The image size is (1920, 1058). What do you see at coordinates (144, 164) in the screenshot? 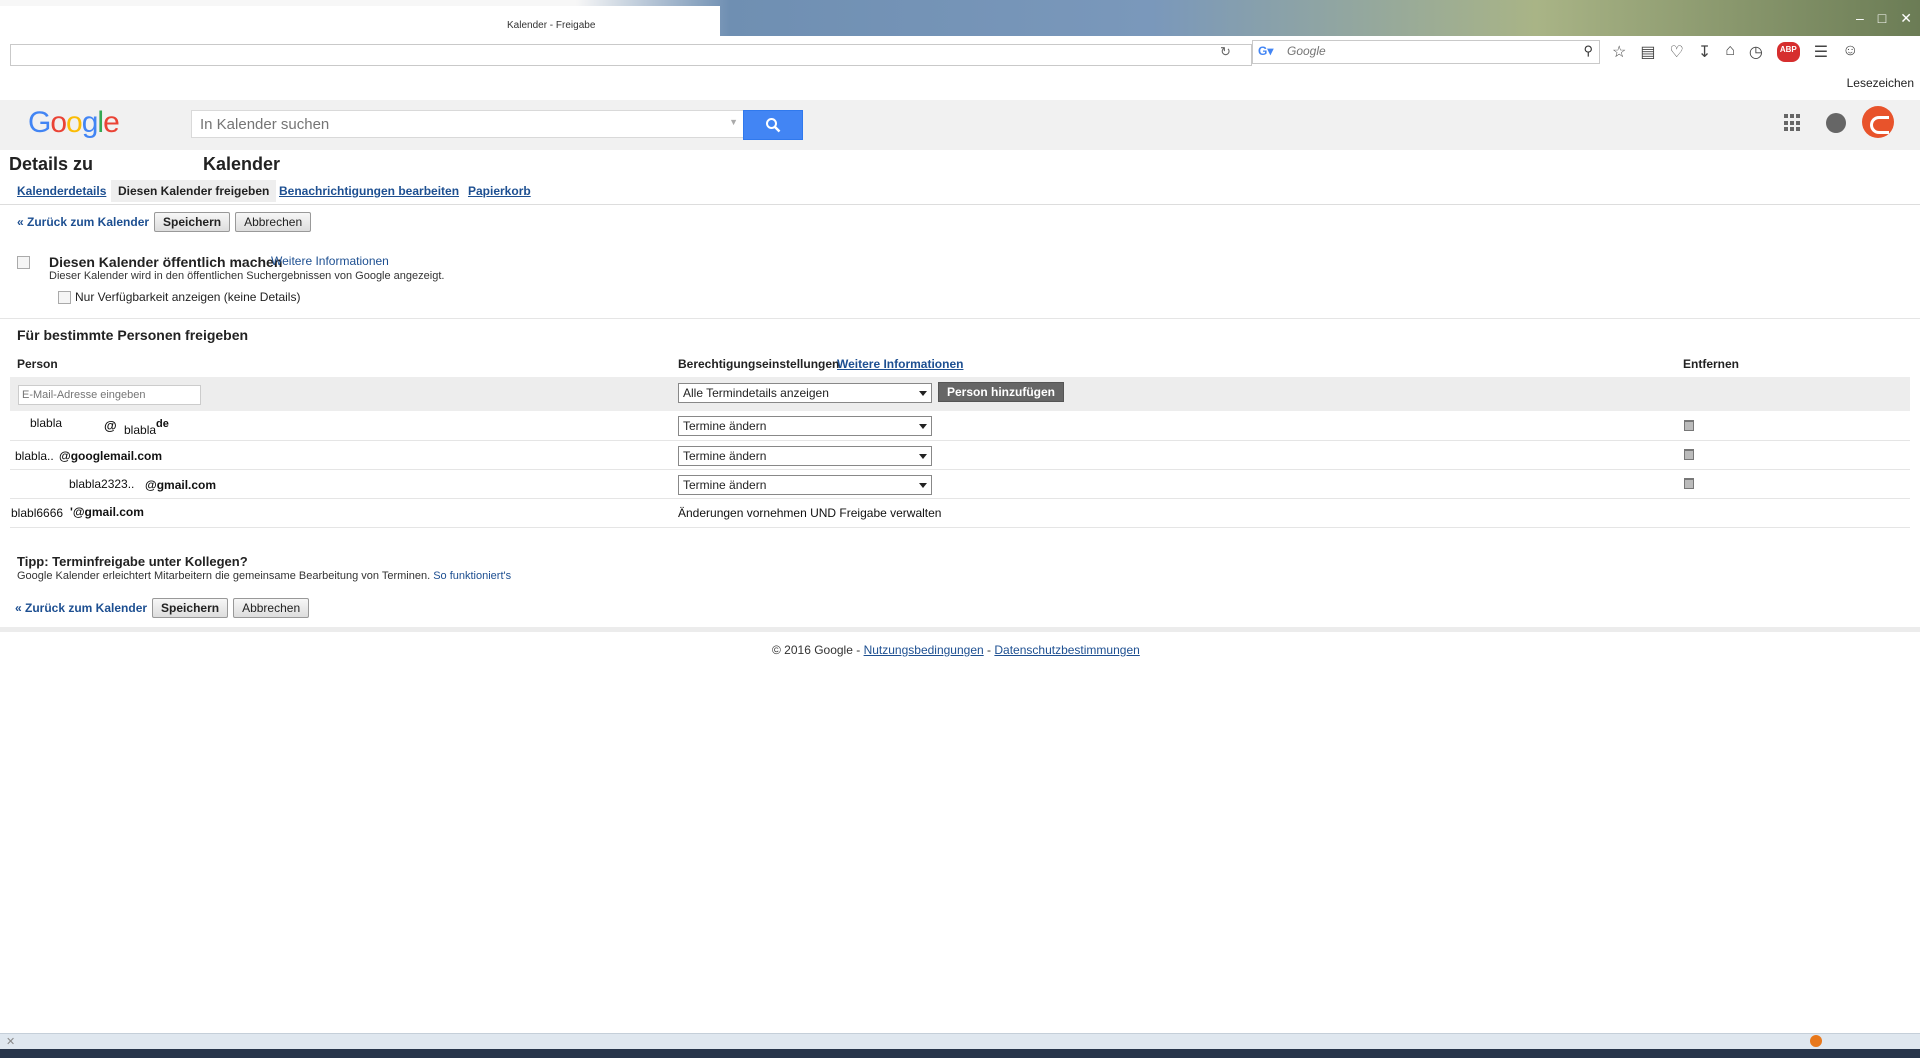
I see `page-title: Details zu Kalender` at bounding box center [144, 164].